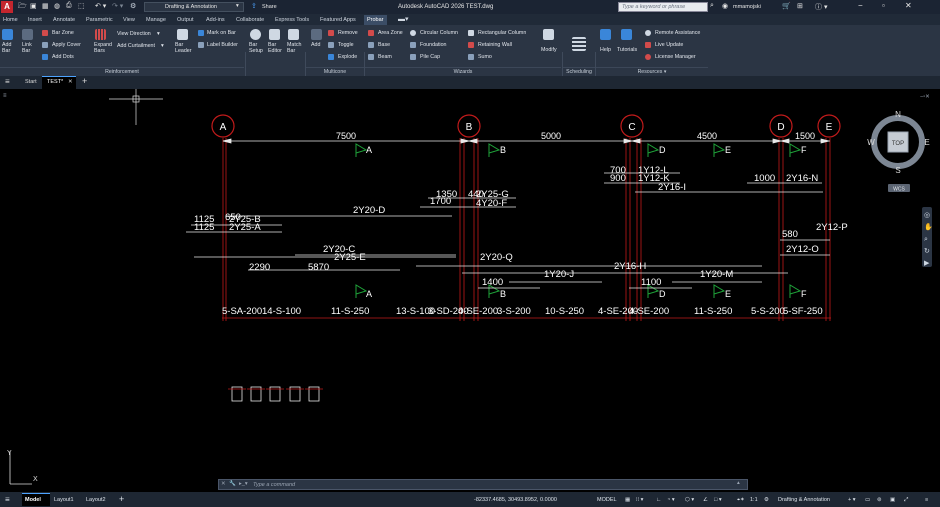 Image resolution: width=940 pixels, height=507 pixels. What do you see at coordinates (59, 82) in the screenshot?
I see `current-drawing-tab: TEST* ✕` at bounding box center [59, 82].